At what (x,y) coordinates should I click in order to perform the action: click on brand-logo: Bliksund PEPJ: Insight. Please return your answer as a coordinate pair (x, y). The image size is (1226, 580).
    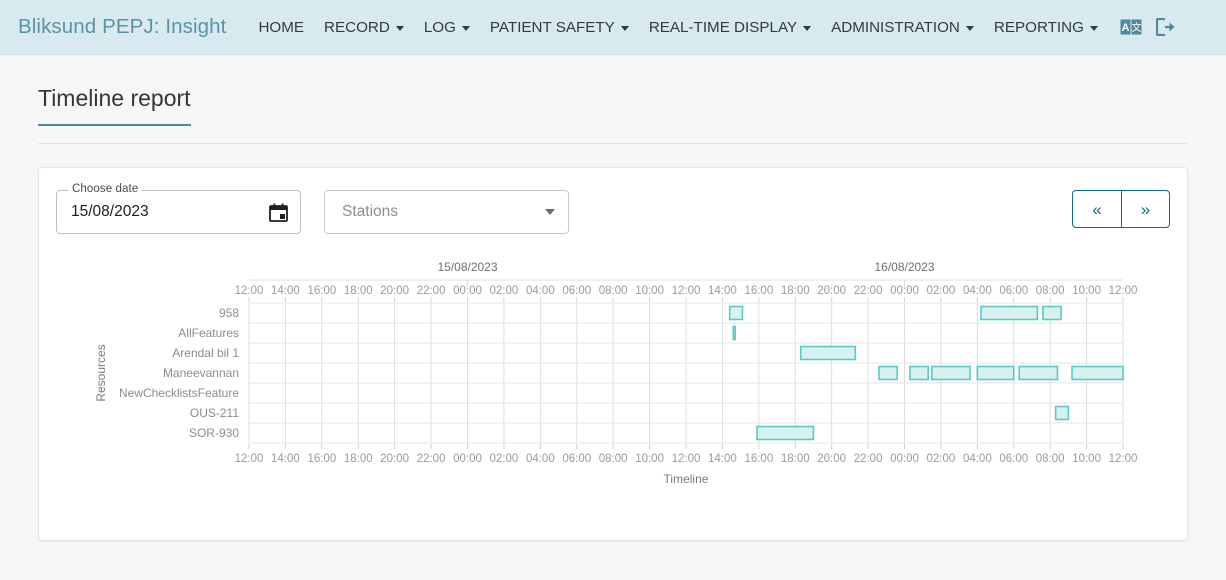
    Looking at the image, I should click on (122, 27).